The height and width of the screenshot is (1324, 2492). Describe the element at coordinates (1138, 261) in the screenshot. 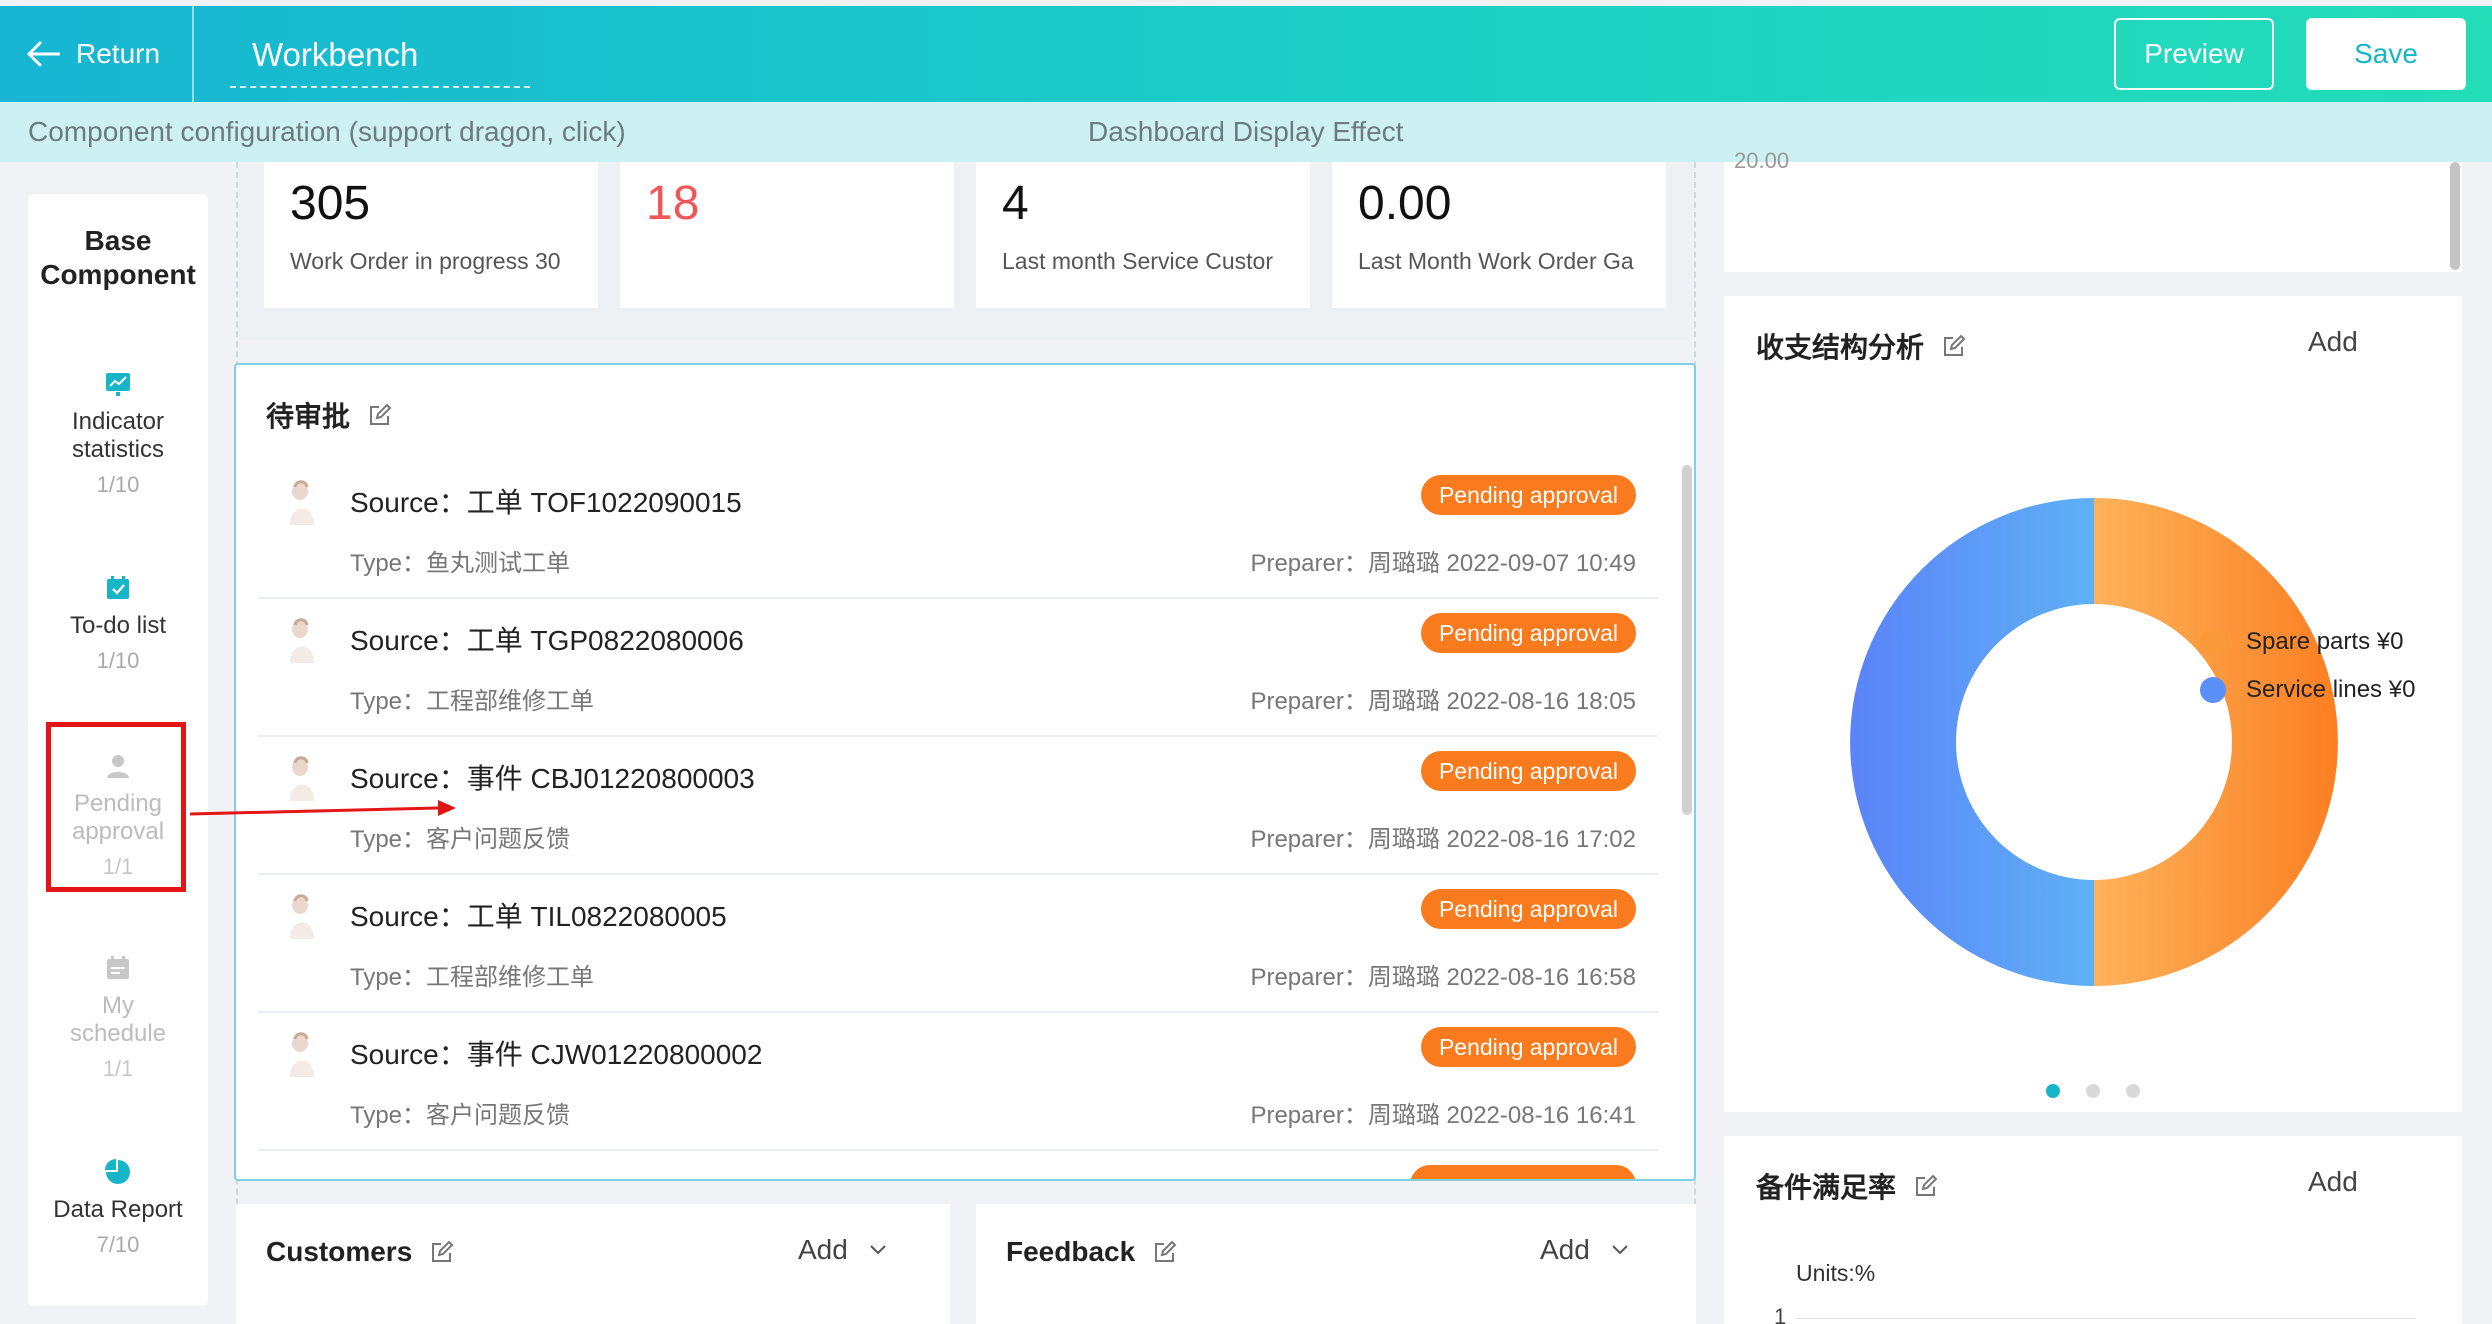

I see `stat-label: Last month Service Custor` at that location.